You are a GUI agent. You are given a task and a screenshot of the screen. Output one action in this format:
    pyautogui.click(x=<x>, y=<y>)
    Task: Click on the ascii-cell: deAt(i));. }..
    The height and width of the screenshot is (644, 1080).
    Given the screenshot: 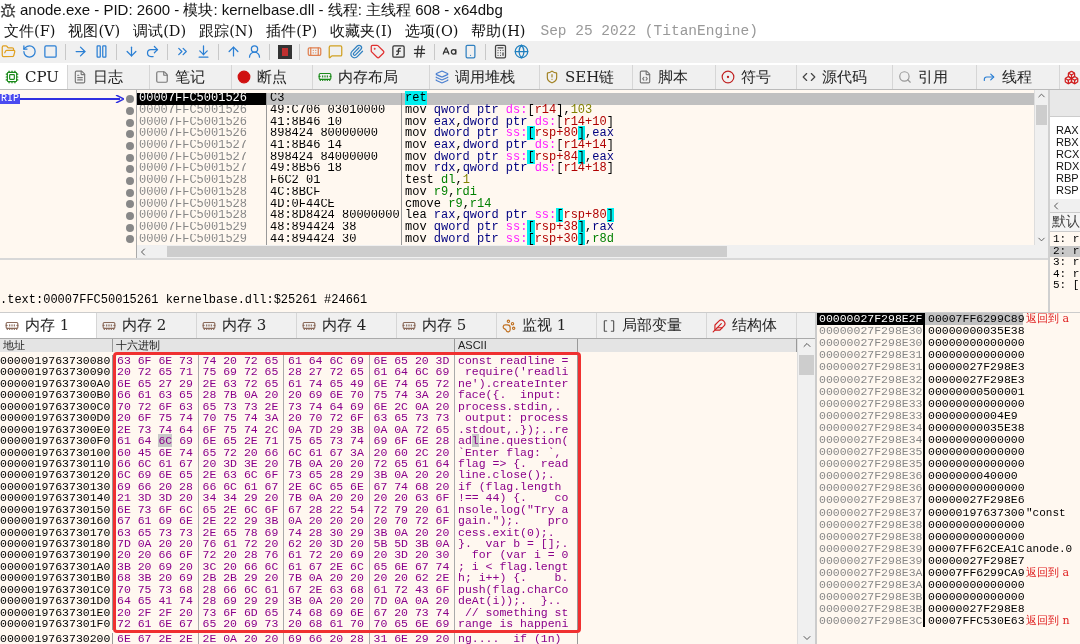 What is the action you would take?
    pyautogui.click(x=516, y=601)
    